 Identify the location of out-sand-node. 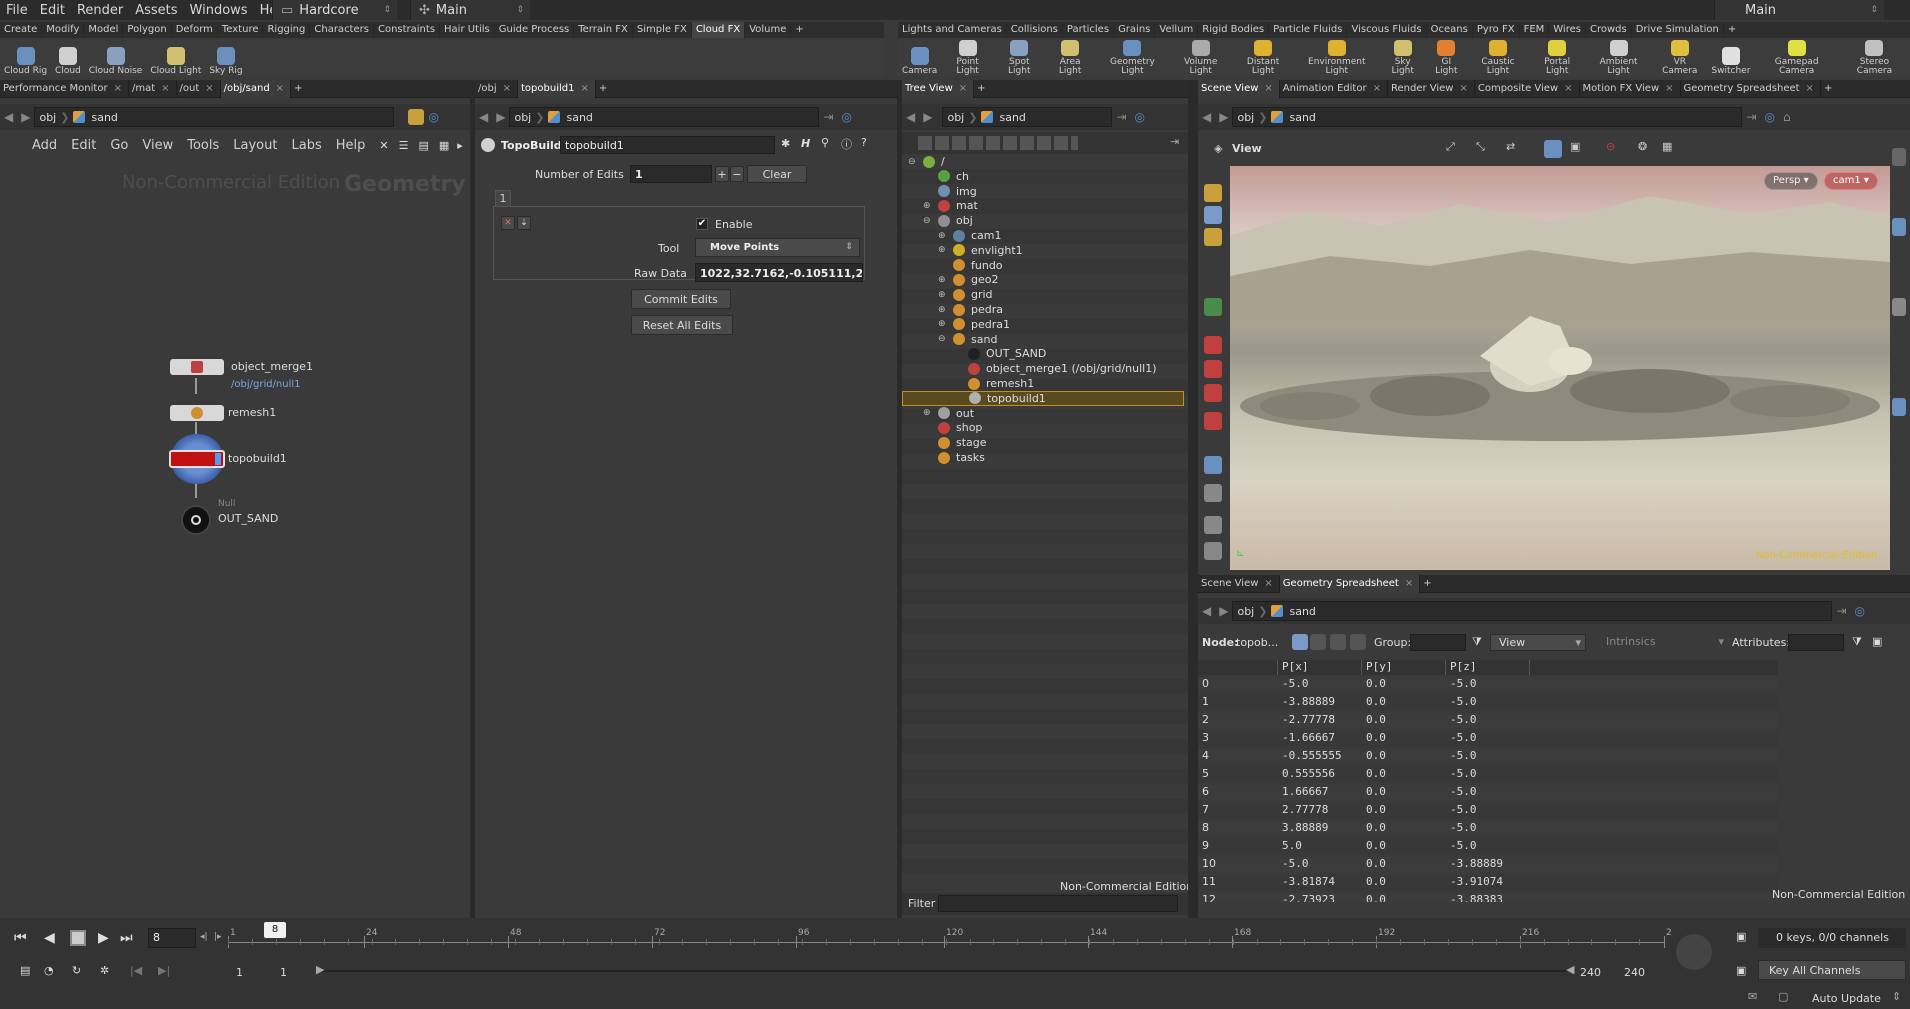
(196, 520).